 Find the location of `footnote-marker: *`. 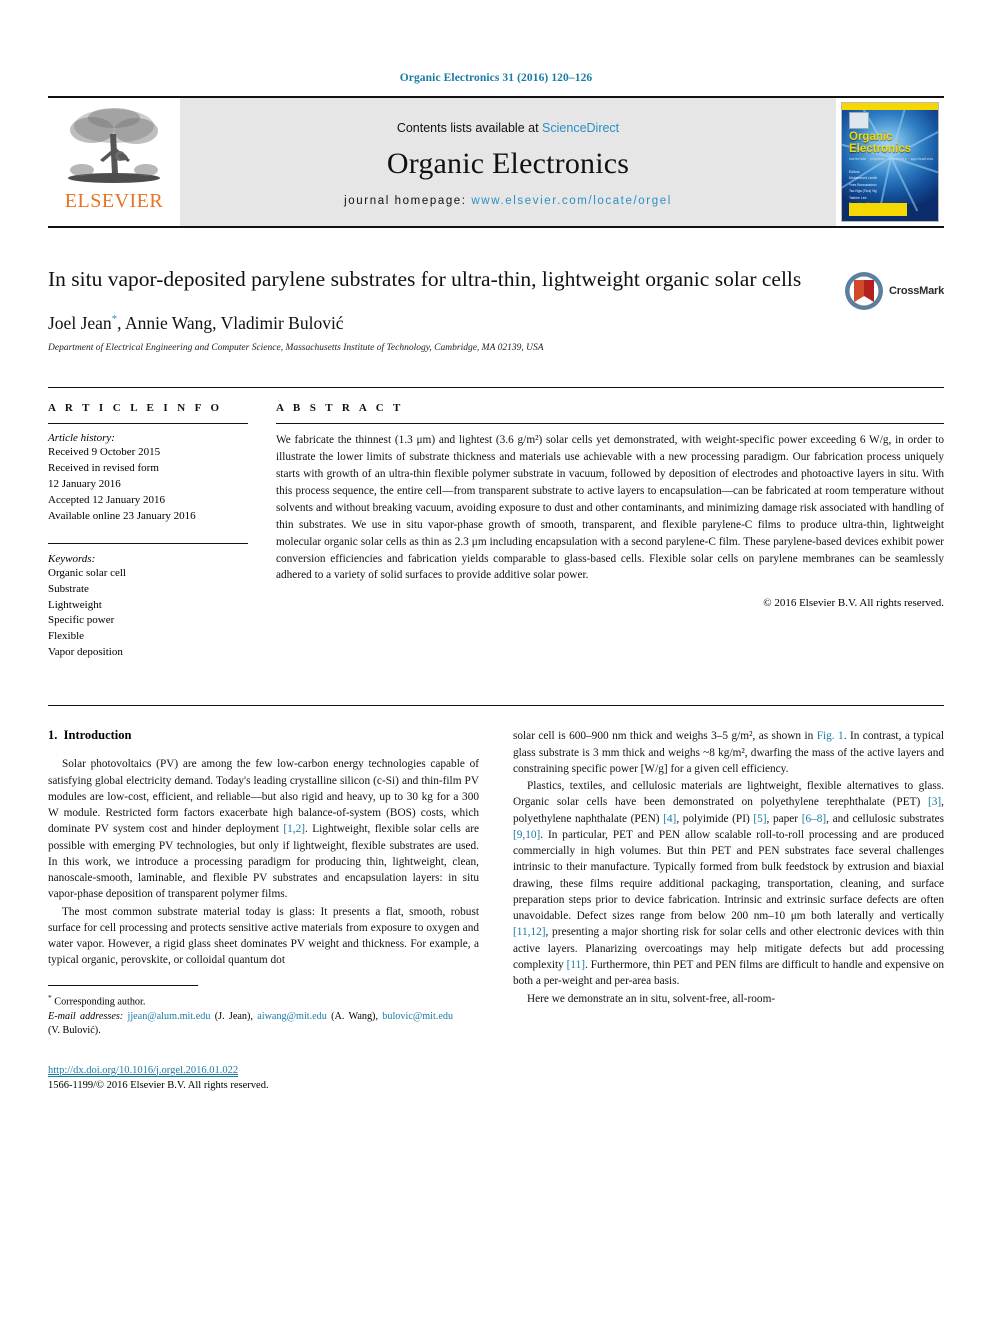

footnote-marker: * is located at coordinates (50, 997).